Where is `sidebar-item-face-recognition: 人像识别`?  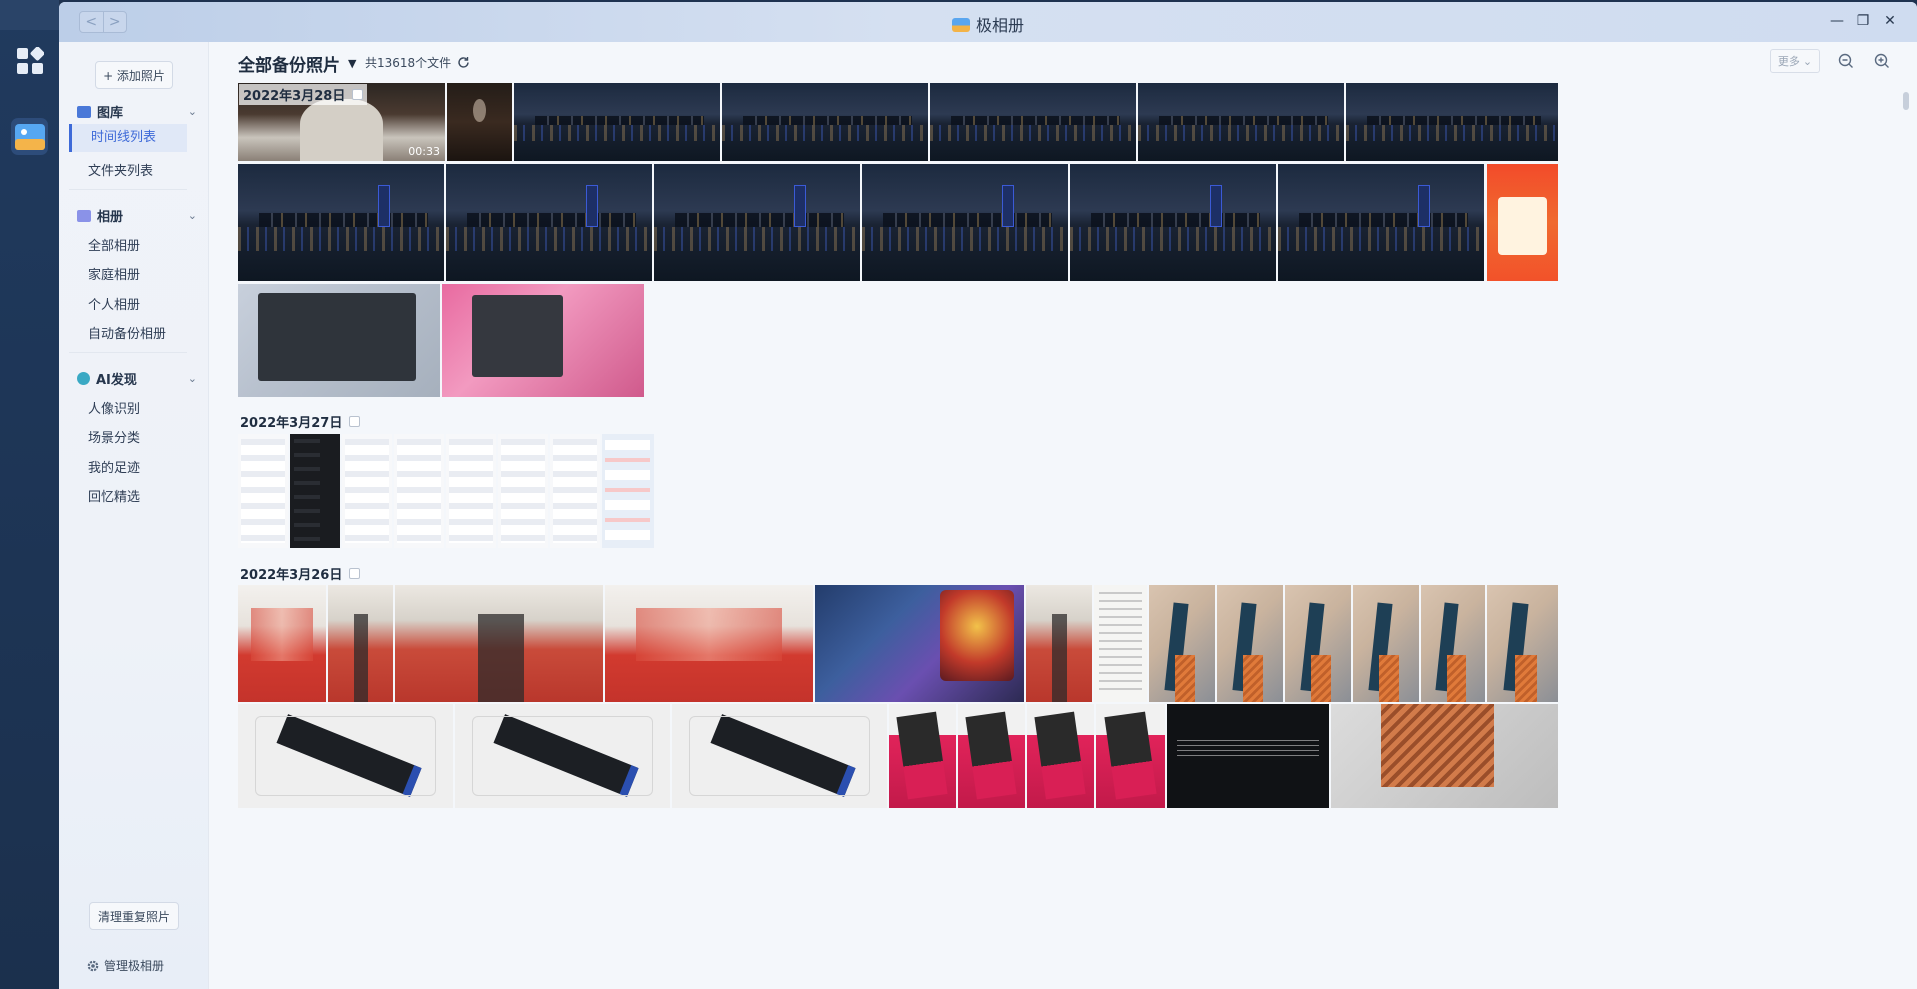 sidebar-item-face-recognition: 人像识别 is located at coordinates (114, 407).